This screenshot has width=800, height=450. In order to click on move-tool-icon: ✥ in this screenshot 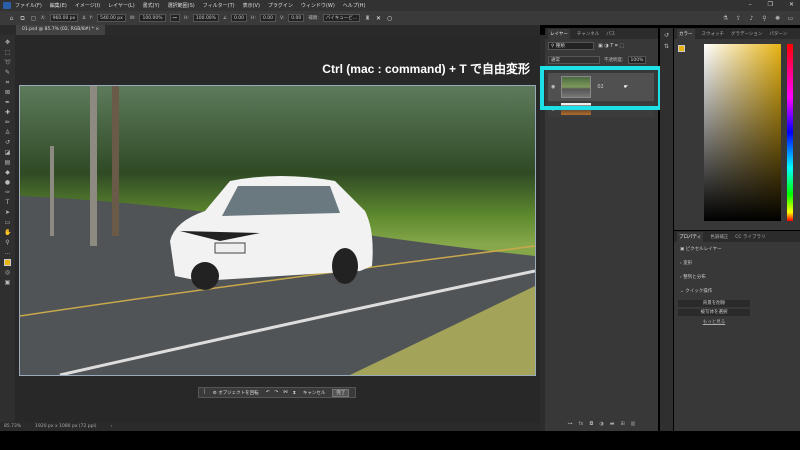, I will do `click(7, 42)`.